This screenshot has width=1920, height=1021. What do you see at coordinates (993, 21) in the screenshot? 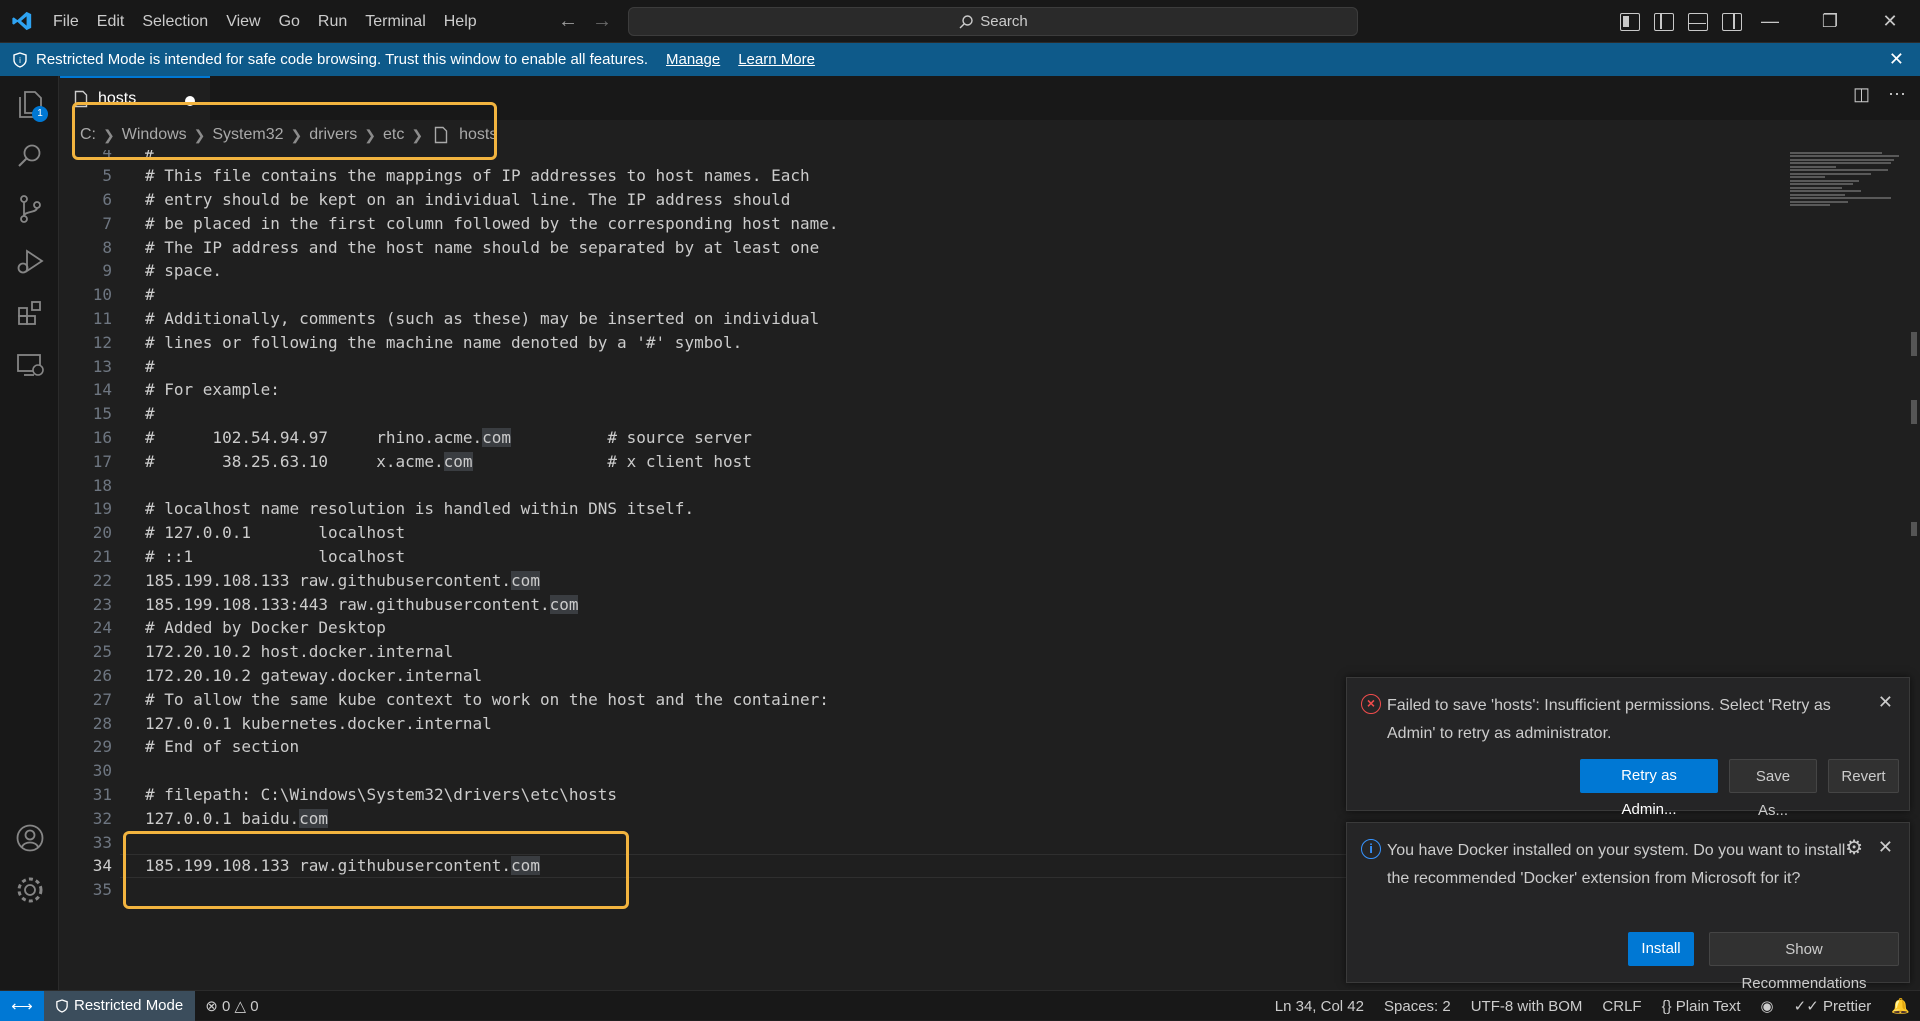
I see `command-center-search: Search` at bounding box center [993, 21].